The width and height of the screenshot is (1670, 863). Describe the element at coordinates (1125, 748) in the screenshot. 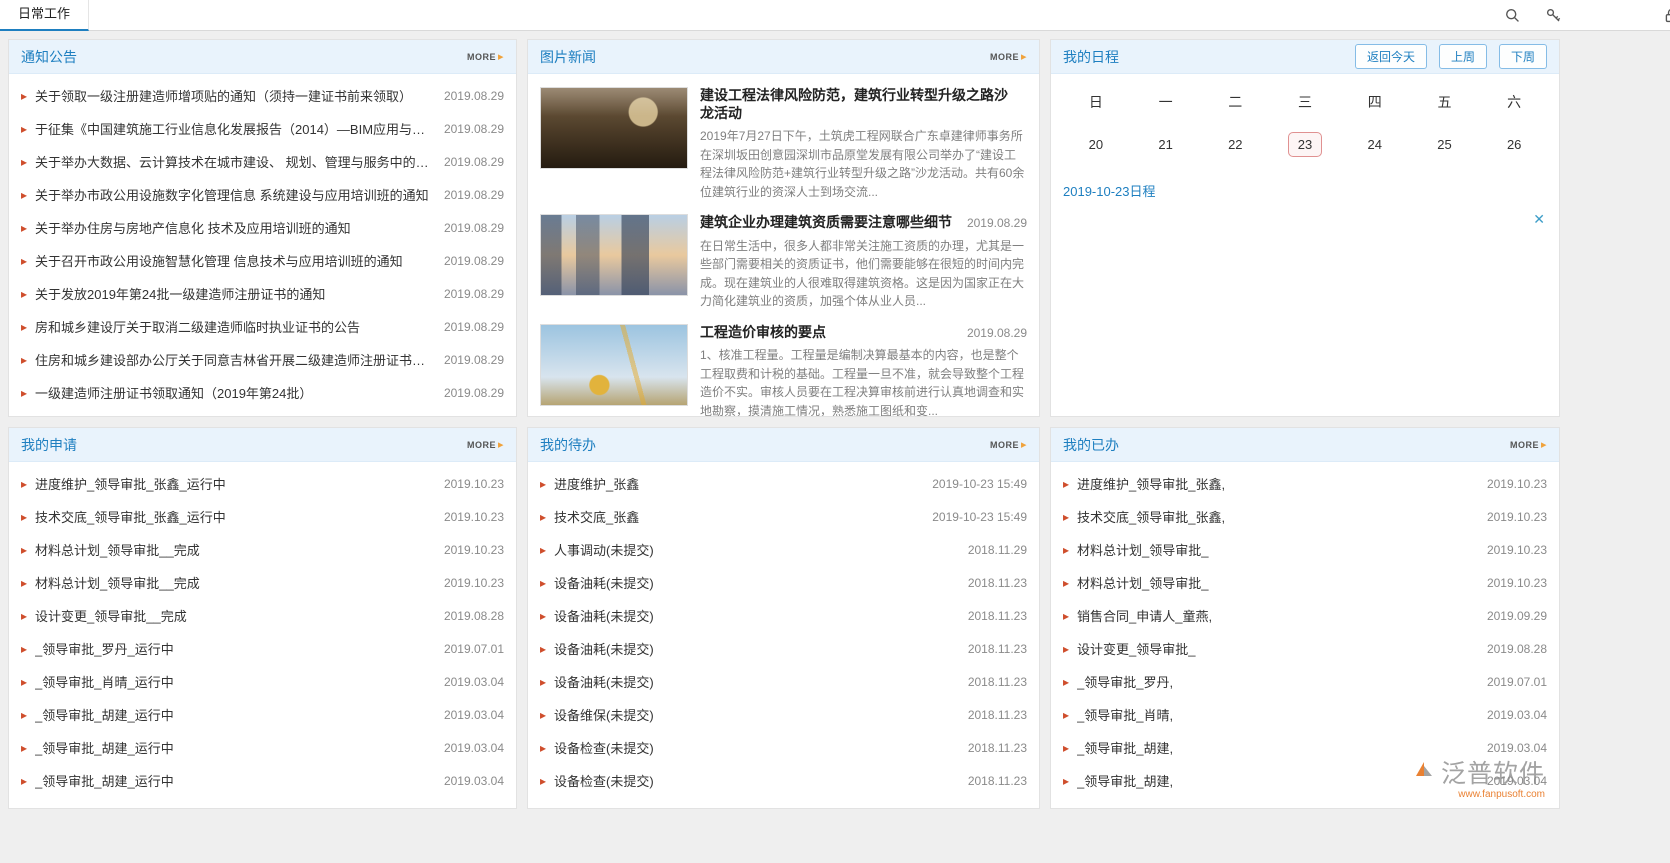

I see `done-text: _领导审批_胡建,` at that location.